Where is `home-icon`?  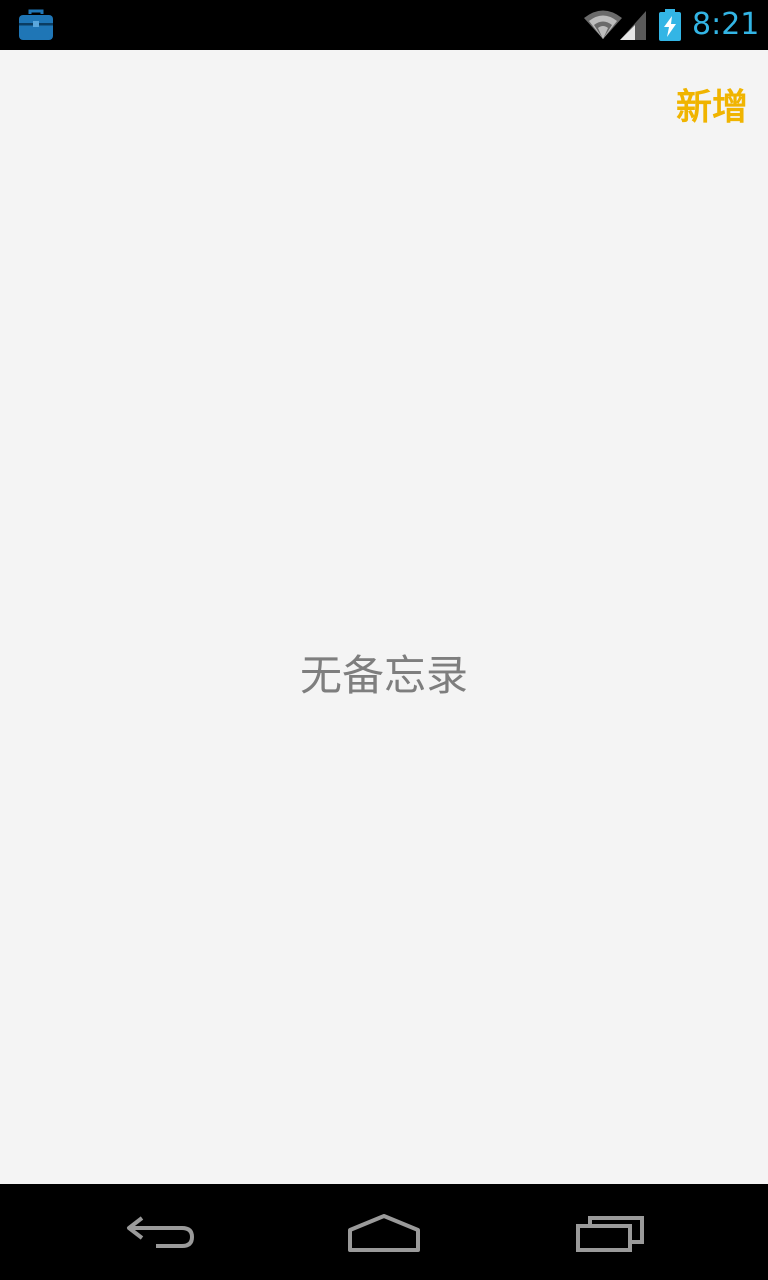 home-icon is located at coordinates (384, 1232).